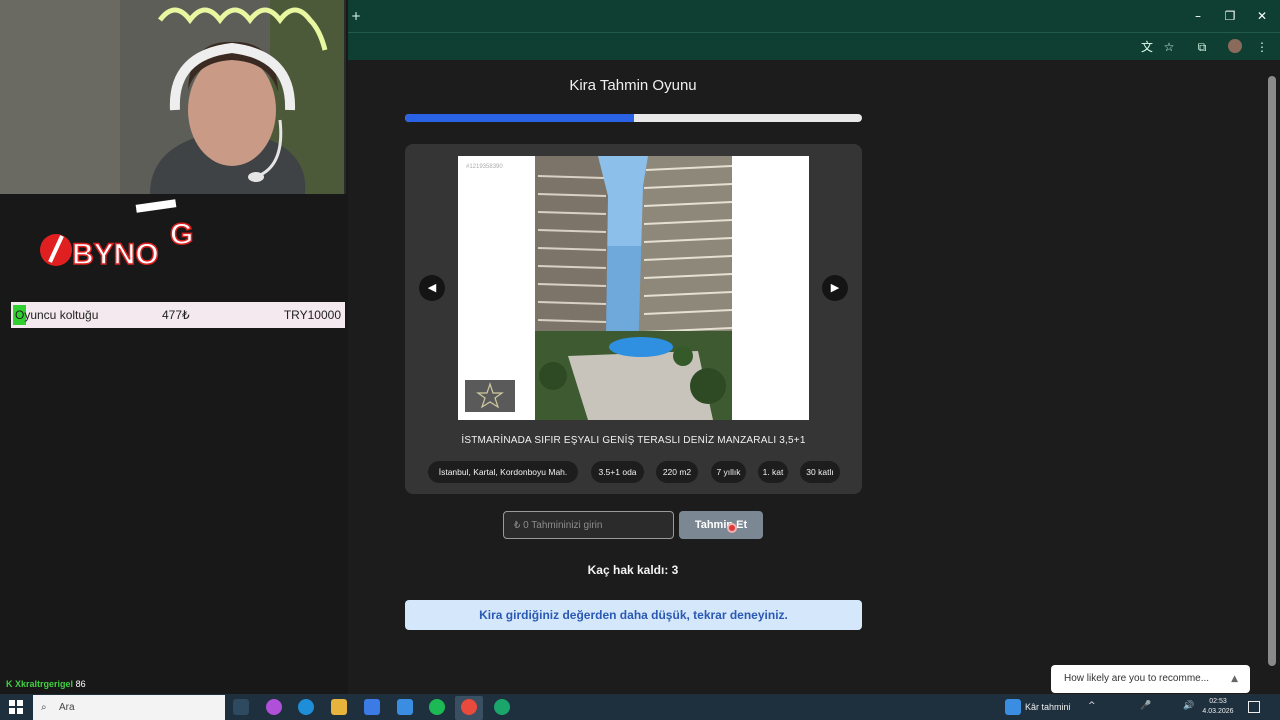  Describe the element at coordinates (129, 707) in the screenshot. I see `taskbar-search: ⌕ Ara` at that location.